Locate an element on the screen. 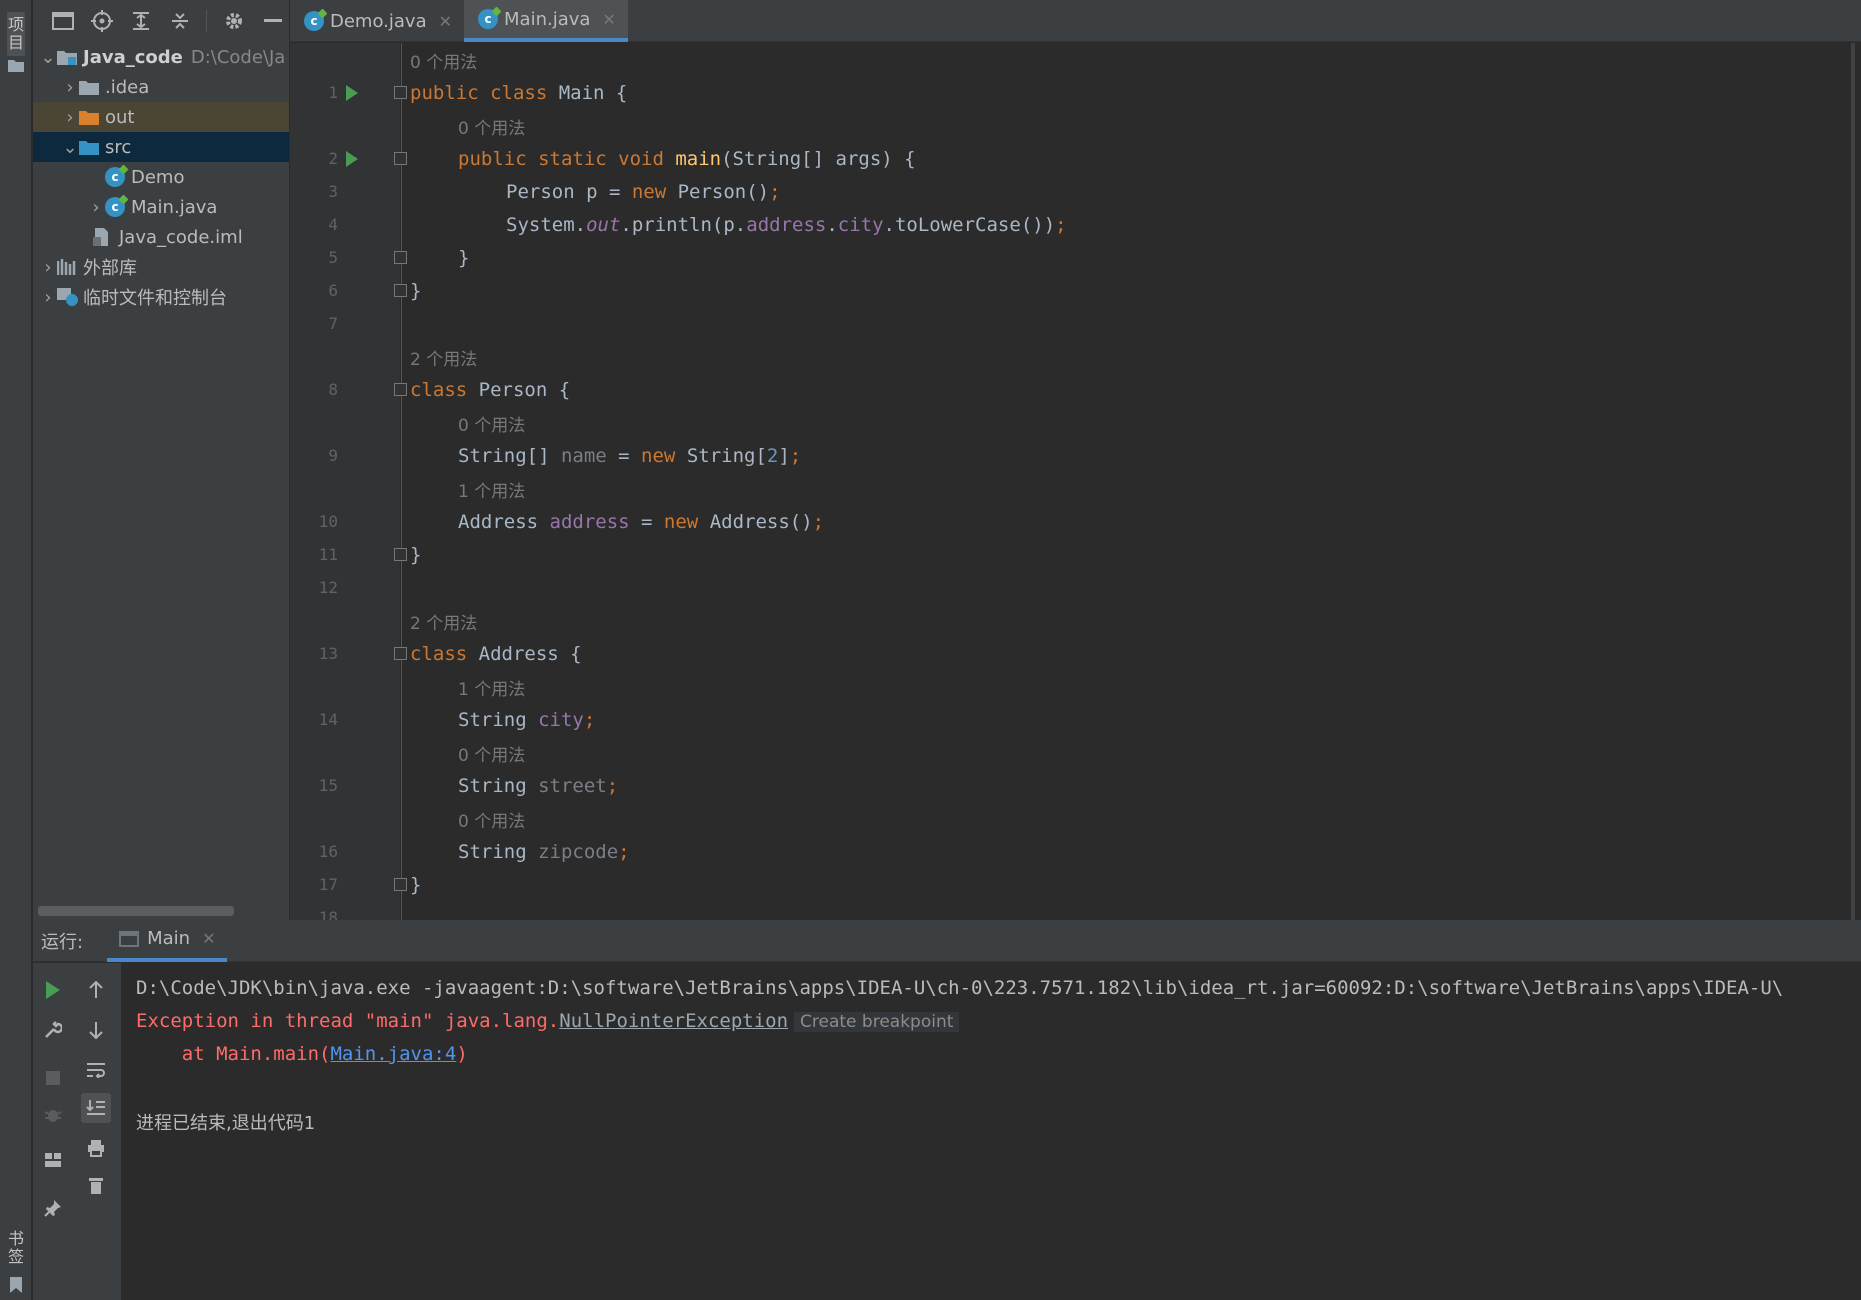 This screenshot has width=1861, height=1300. code-line-12: 12 is located at coordinates (1075, 587).